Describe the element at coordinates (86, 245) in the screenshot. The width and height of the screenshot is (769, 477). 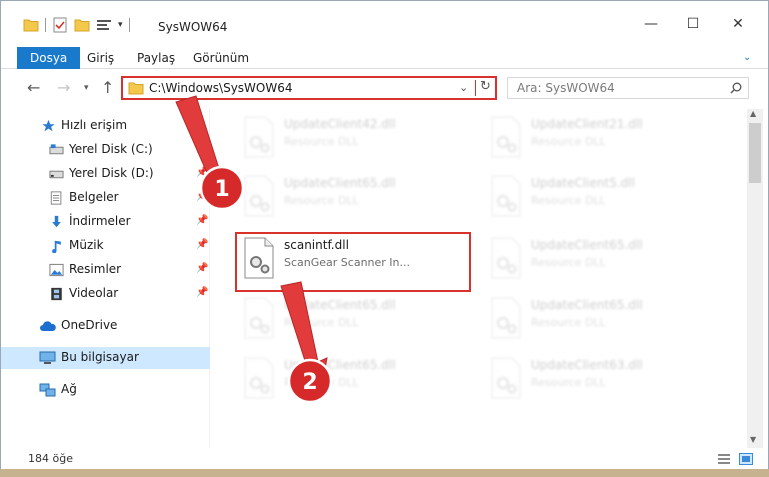
I see `sidebar-item-label: Müzik` at that location.